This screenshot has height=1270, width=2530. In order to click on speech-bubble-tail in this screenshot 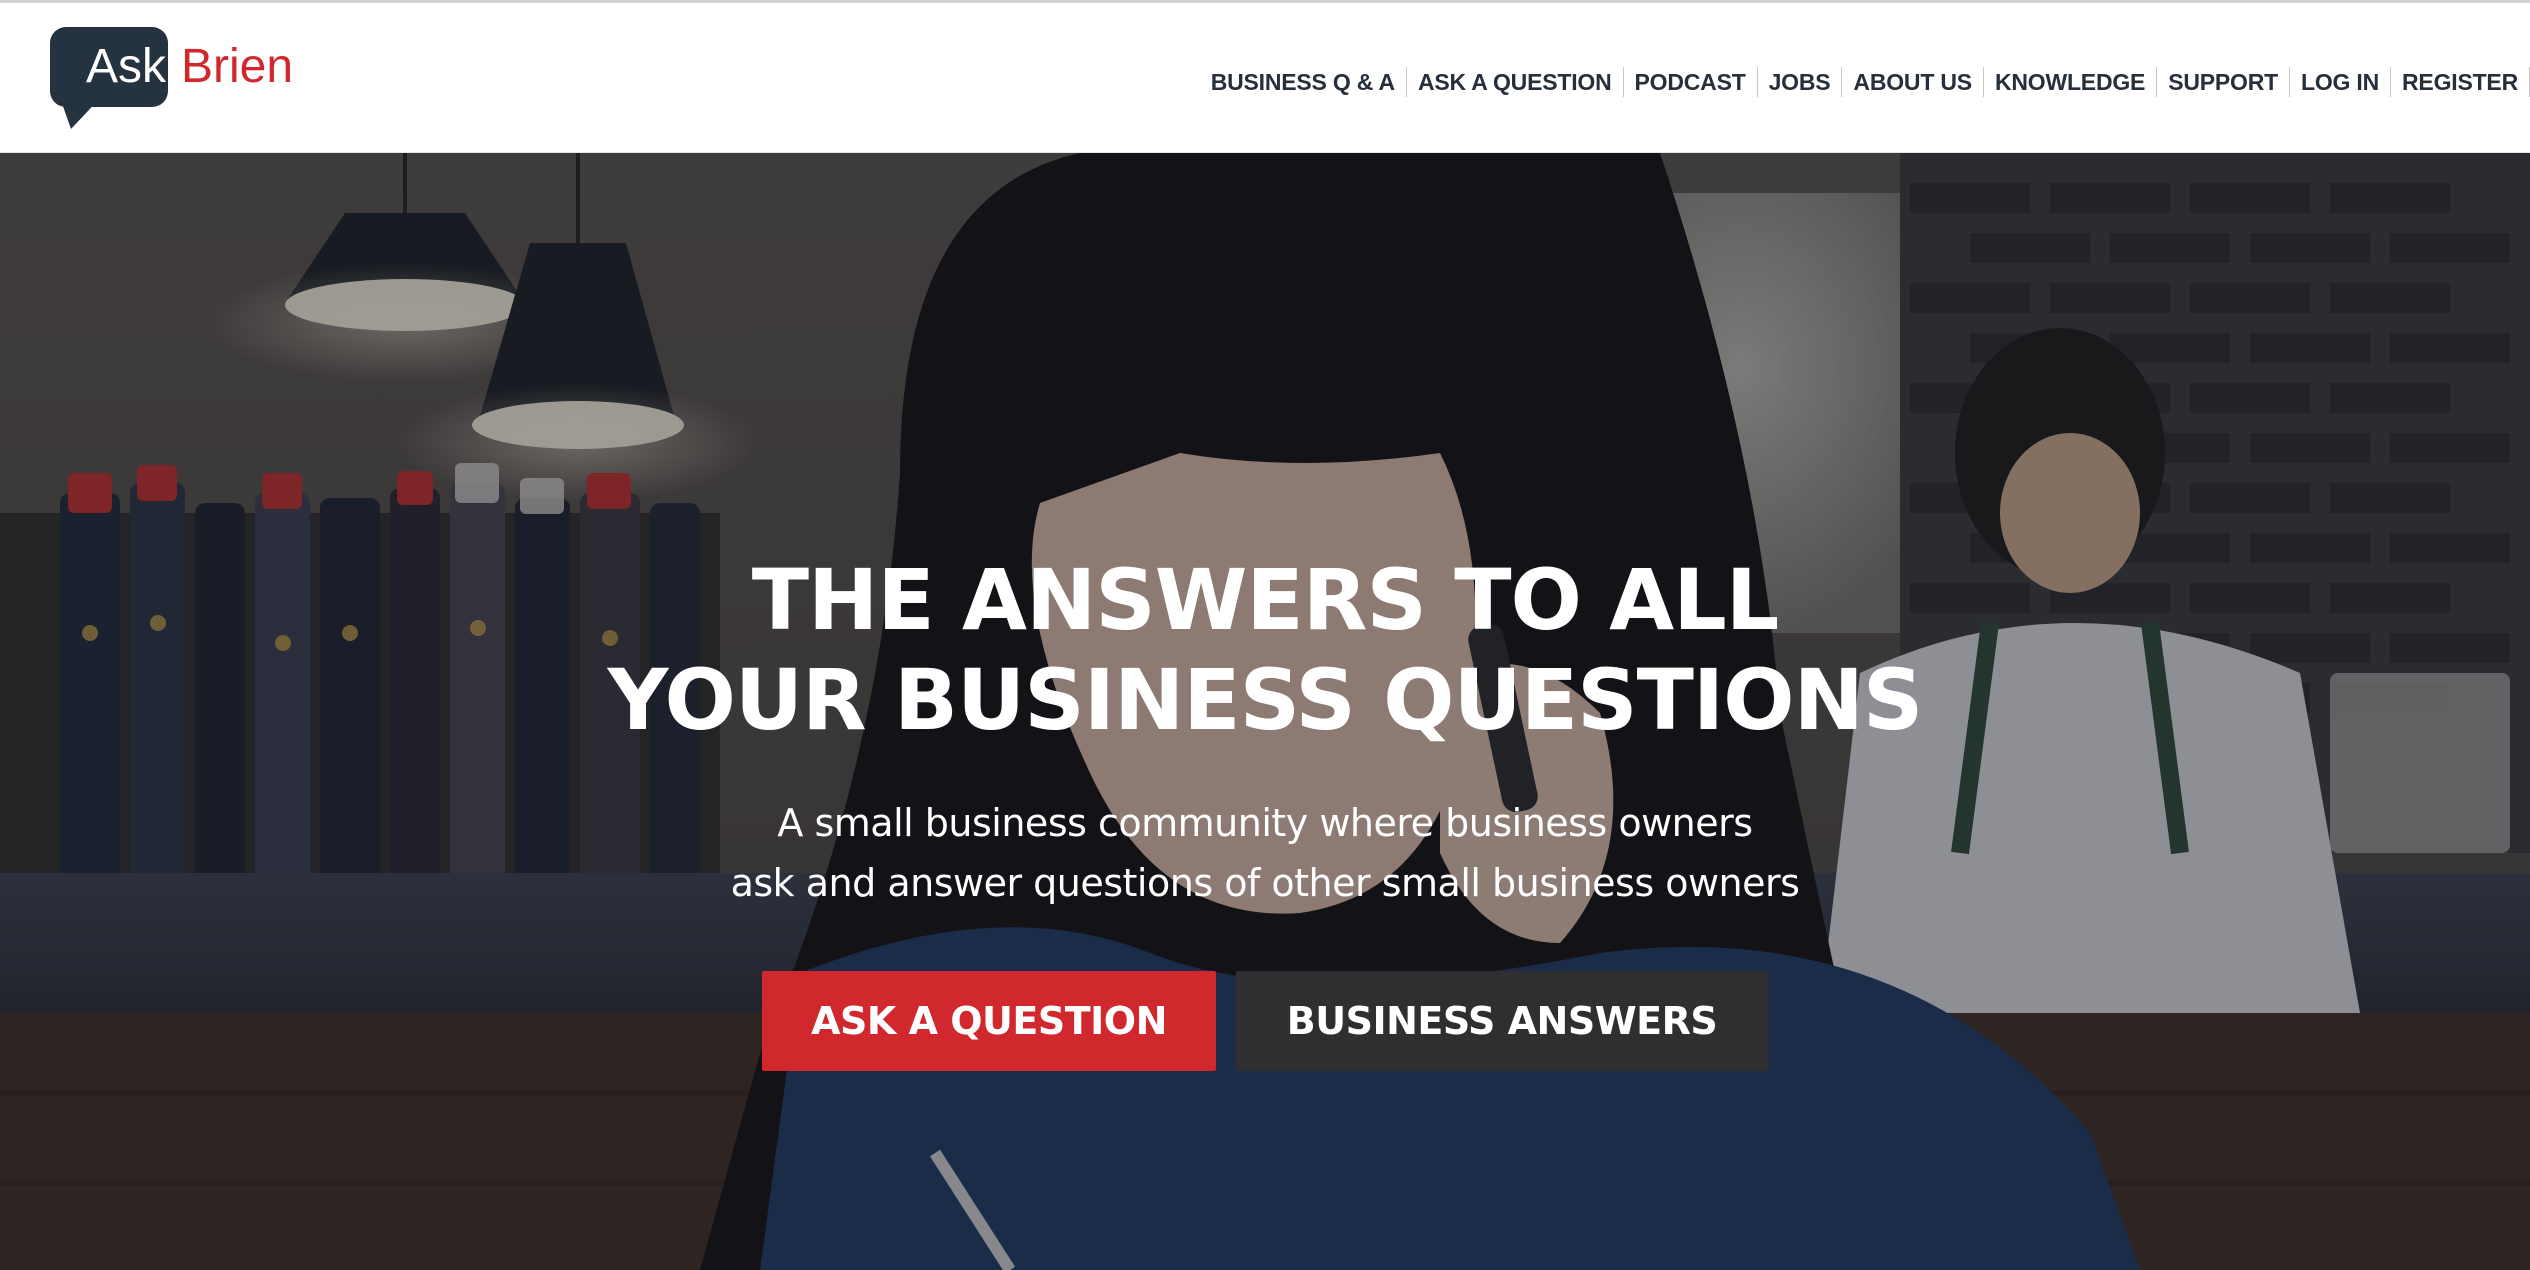, I will do `click(78, 112)`.